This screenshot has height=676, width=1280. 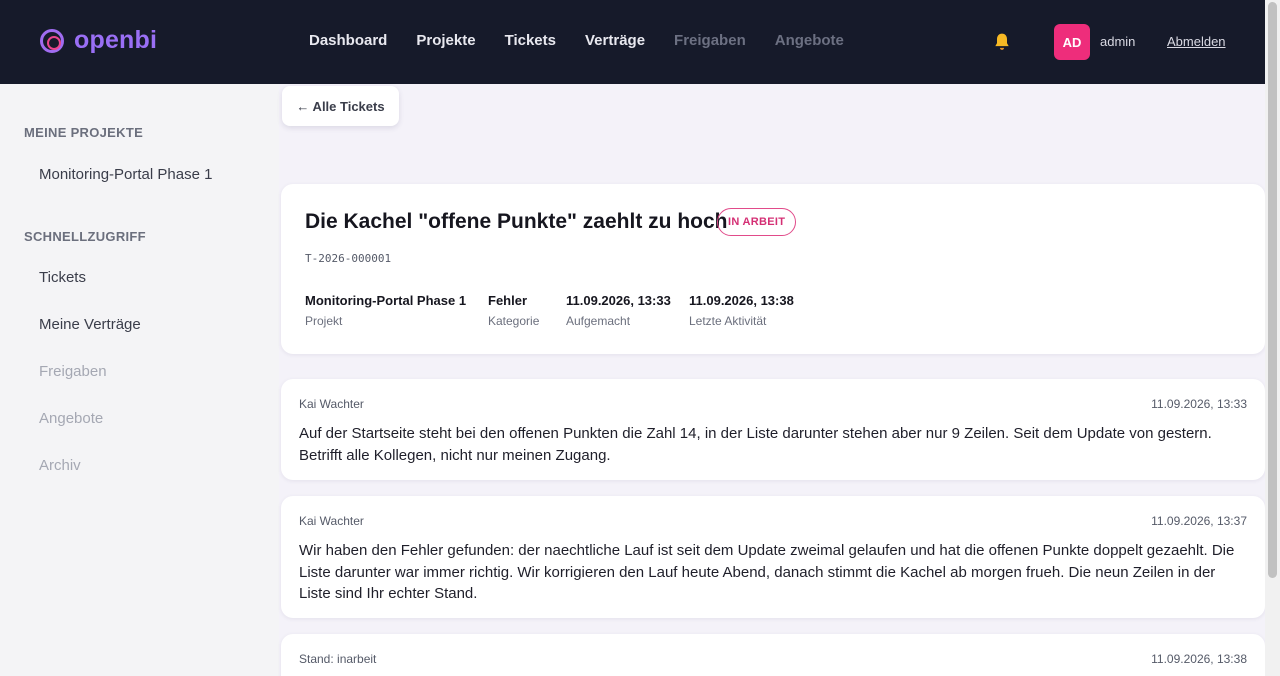 I want to click on status-change-label: Stand: inarbeit, so click(x=338, y=659).